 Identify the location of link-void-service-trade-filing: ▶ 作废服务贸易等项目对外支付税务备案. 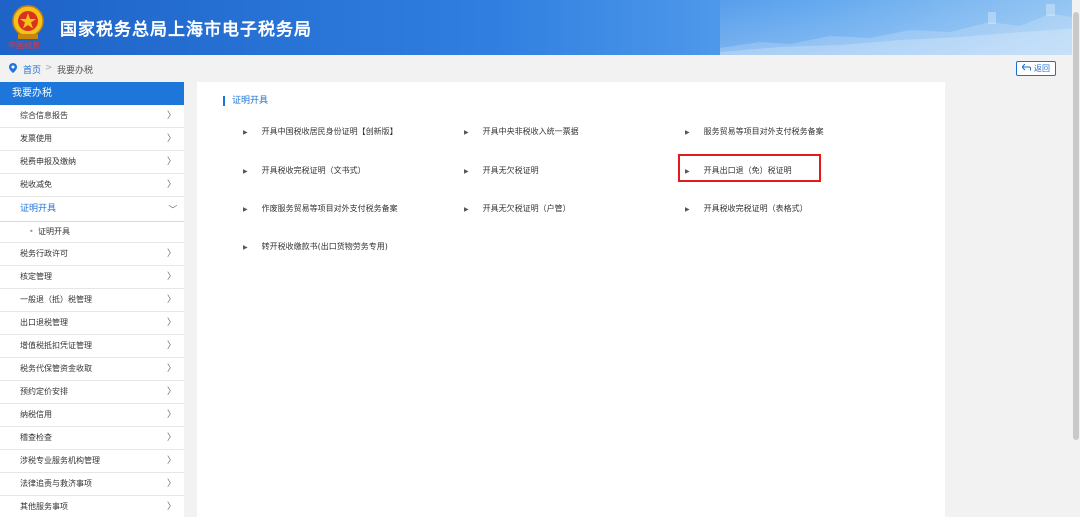
(320, 209).